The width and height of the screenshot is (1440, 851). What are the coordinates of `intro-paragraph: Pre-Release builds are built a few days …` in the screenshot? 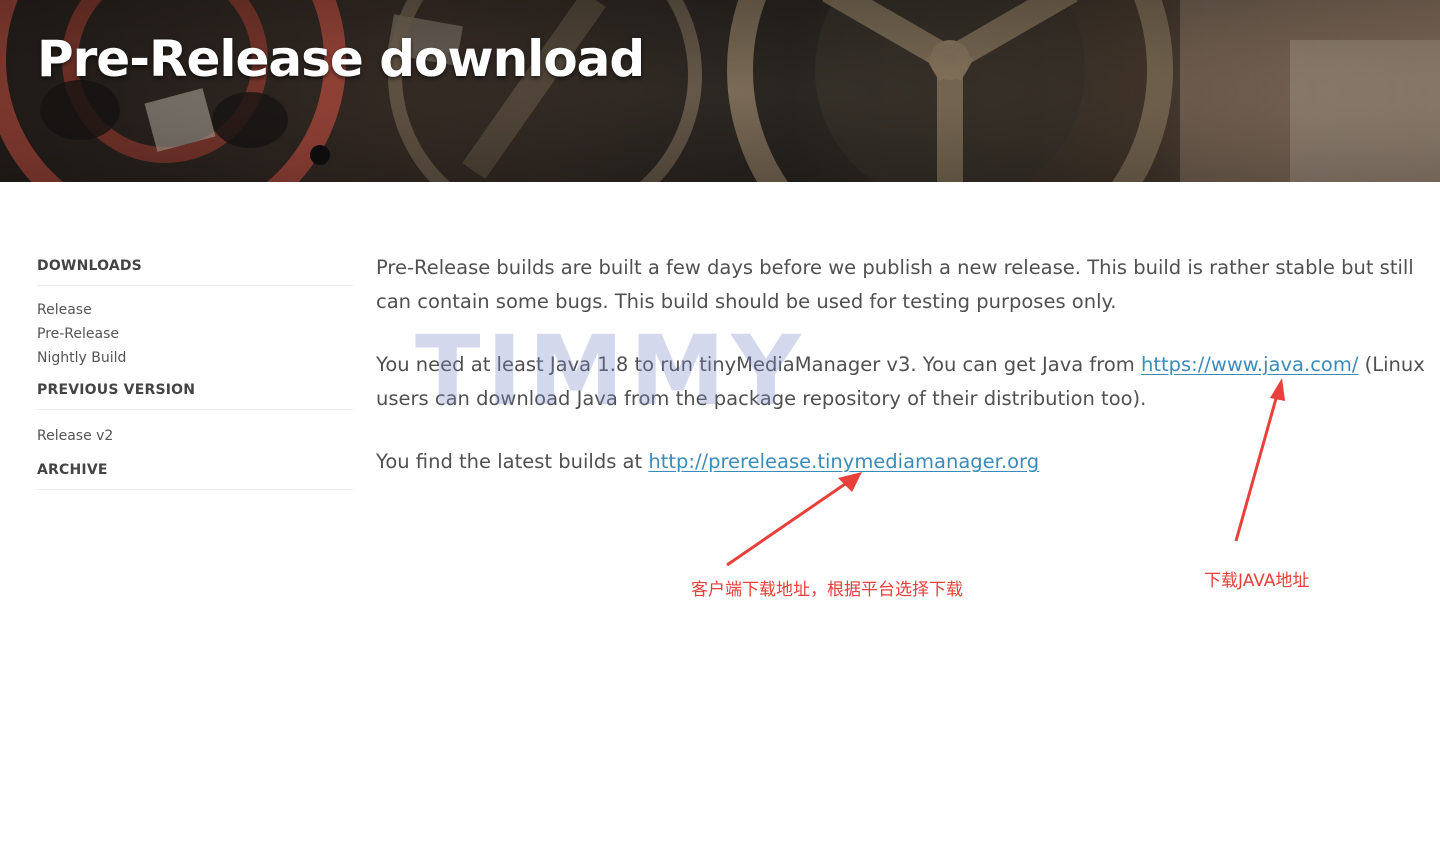 It's located at (895, 284).